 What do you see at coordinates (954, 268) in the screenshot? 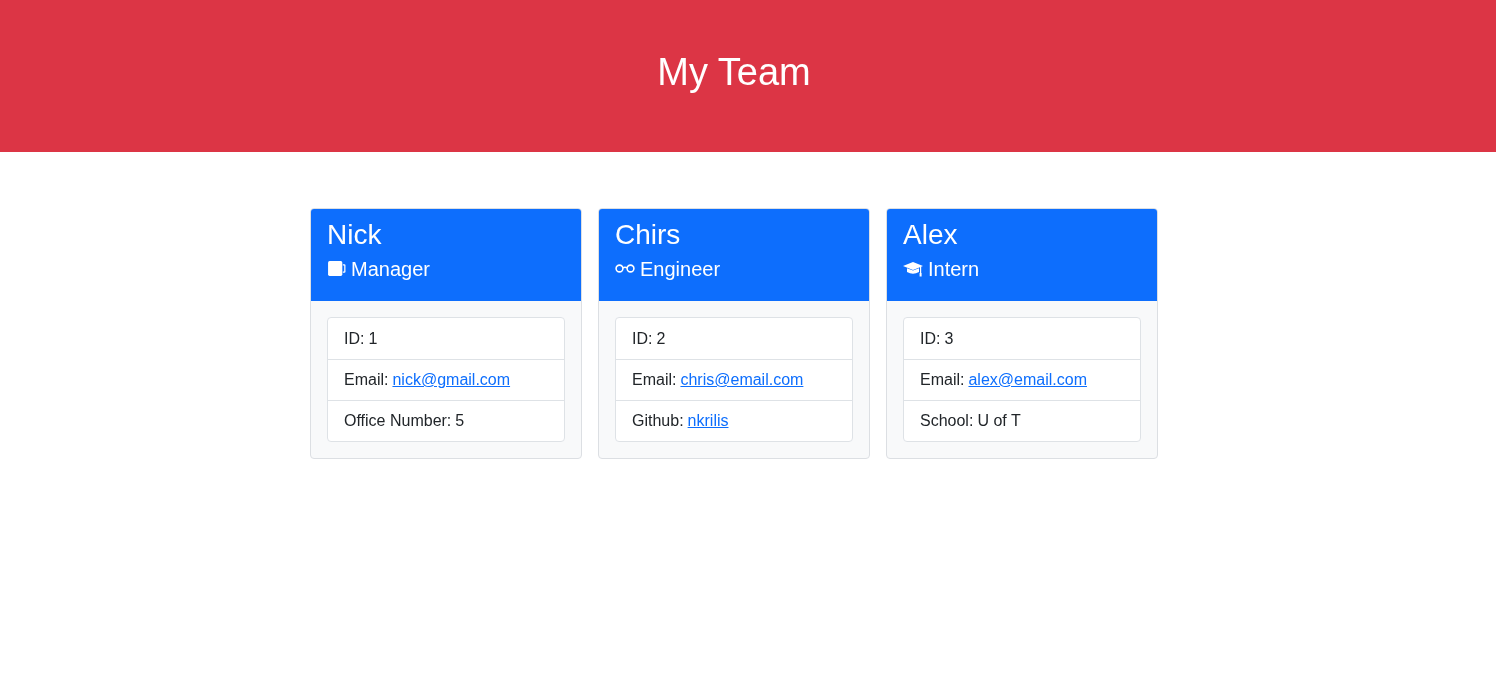
I see `member-role: Intern` at bounding box center [954, 268].